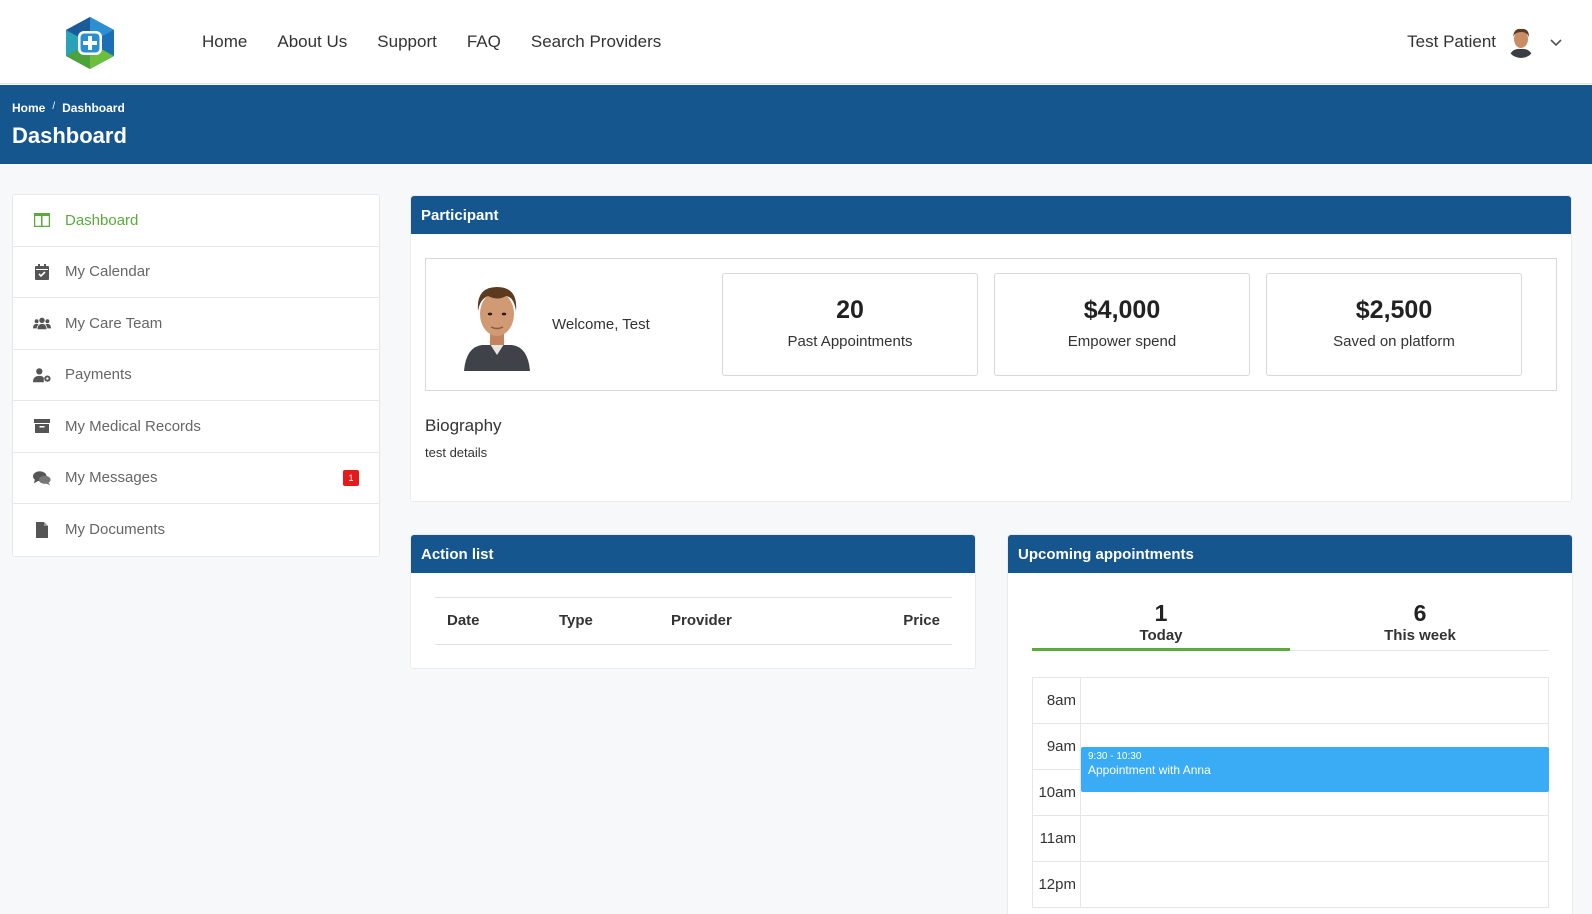  I want to click on sidebar-item-label: My Care Team, so click(114, 323).